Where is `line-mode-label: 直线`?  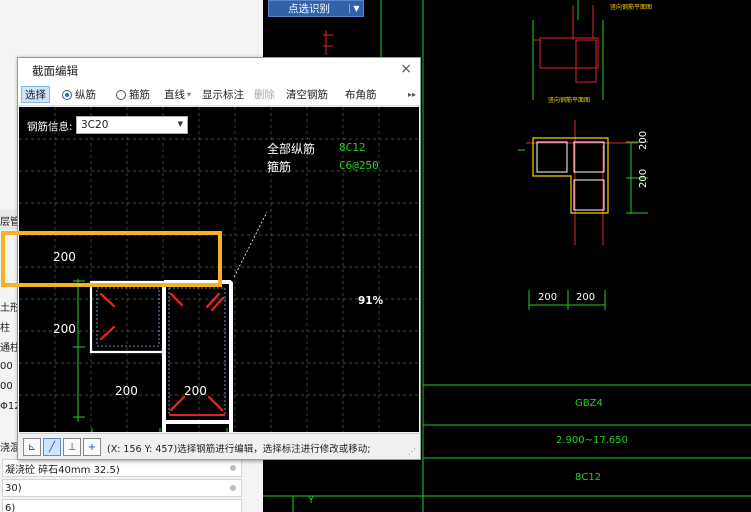 line-mode-label: 直线 is located at coordinates (174, 95).